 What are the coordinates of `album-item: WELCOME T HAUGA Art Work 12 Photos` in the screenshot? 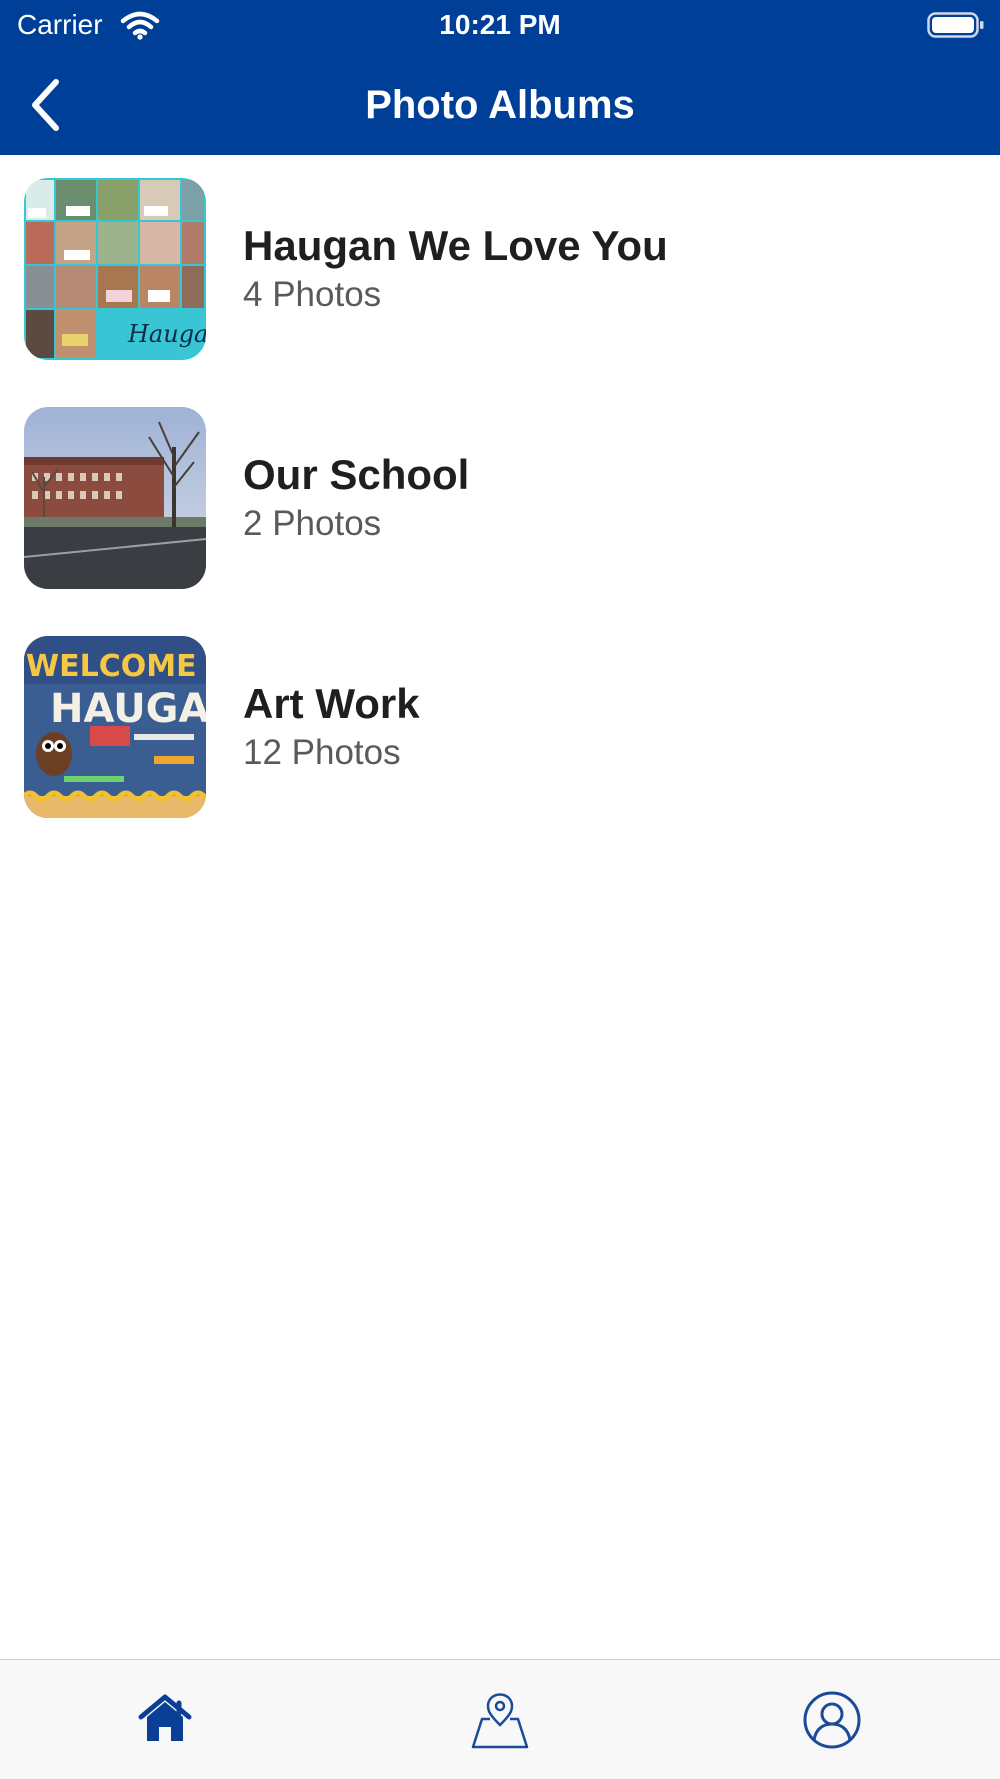 It's located at (500, 727).